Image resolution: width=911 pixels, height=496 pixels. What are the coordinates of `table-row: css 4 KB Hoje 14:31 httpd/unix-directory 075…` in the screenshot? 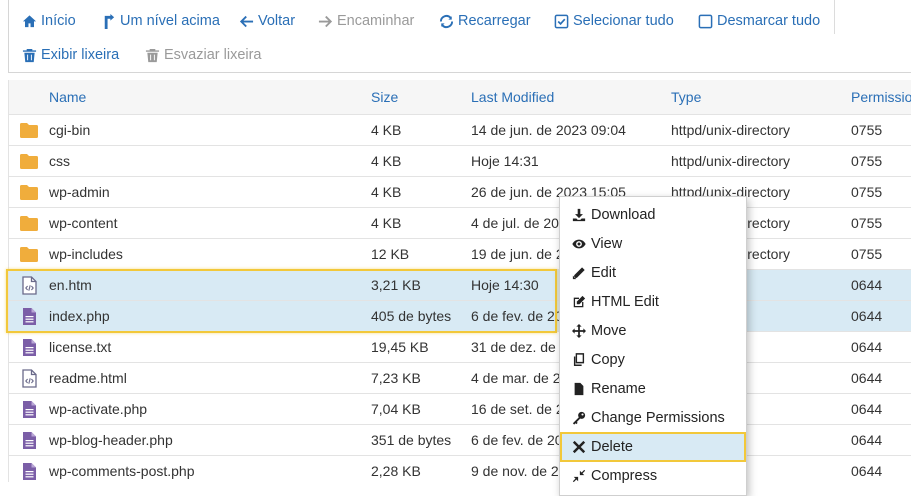 It's located at (460, 161).